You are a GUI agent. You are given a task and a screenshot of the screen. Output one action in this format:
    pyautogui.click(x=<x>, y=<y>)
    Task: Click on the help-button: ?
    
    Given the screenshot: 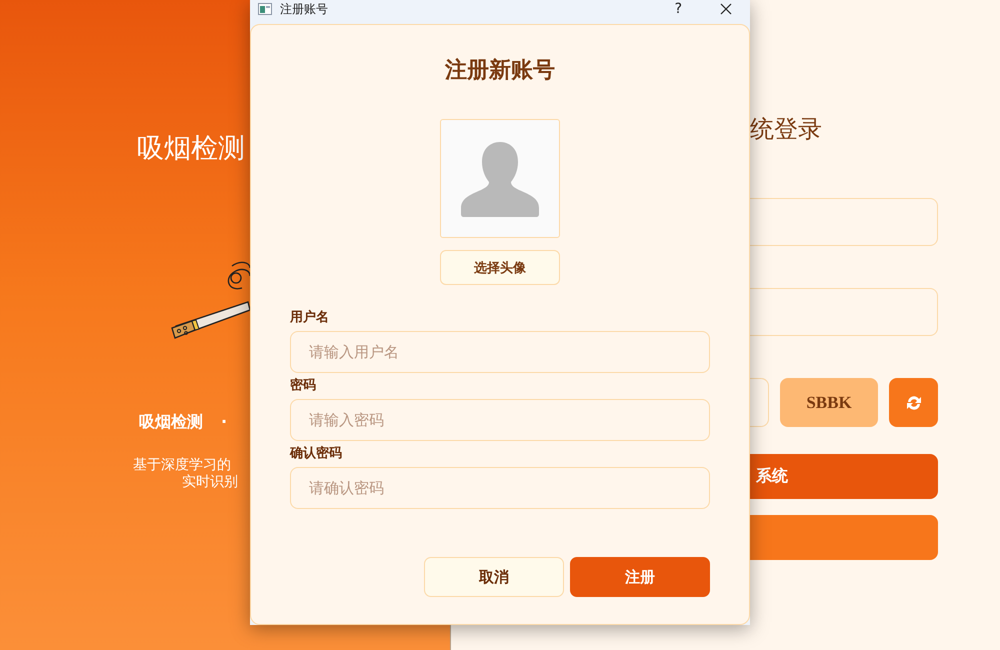 What is the action you would take?
    pyautogui.click(x=678, y=9)
    